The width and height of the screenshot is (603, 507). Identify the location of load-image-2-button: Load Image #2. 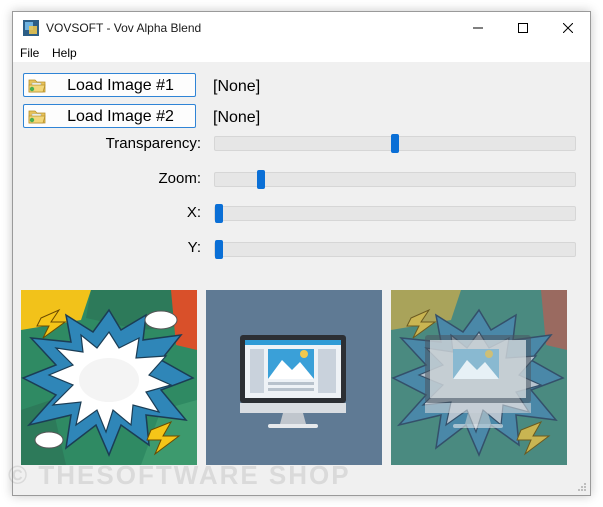
(109, 116).